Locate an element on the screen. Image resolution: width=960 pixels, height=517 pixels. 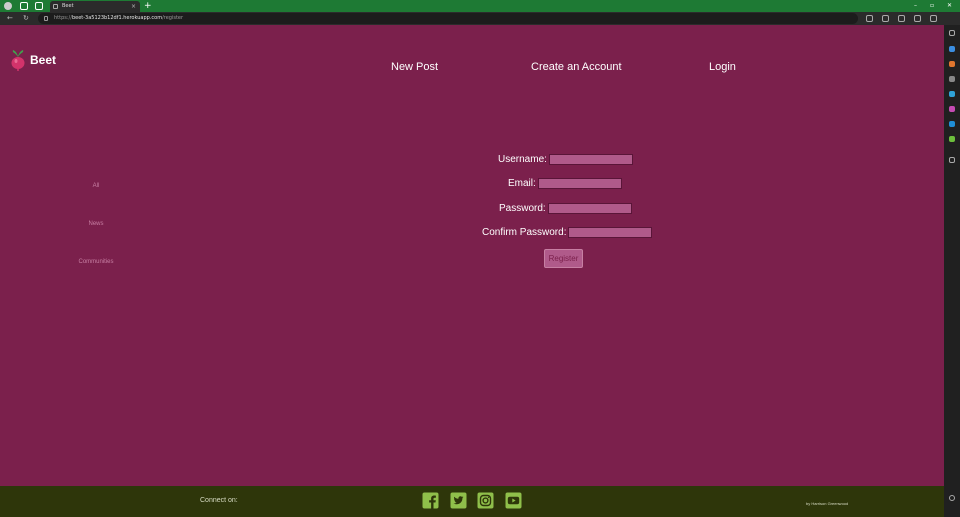
url-host: beet-3a5123b12df1.herokuapp.com is located at coordinates (117, 18).